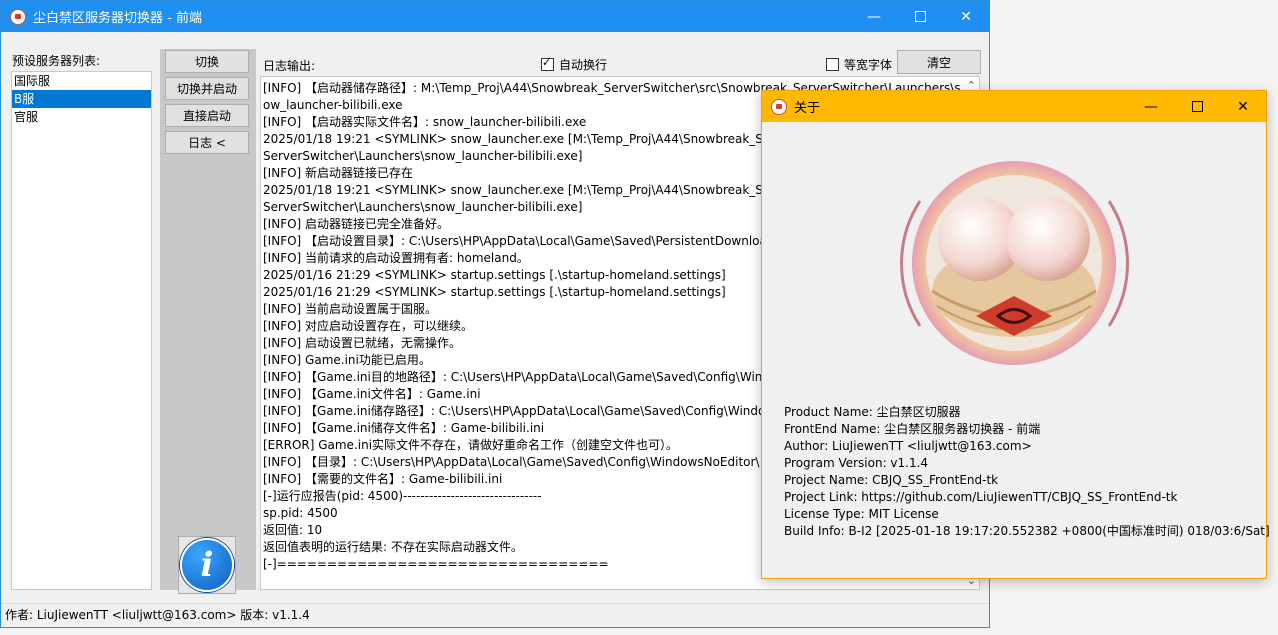 Image resolution: width=1278 pixels, height=635 pixels. What do you see at coordinates (912, 429) in the screenshot?
I see `frontend-name: FrontEnd Name: 尘白禁区服务器切换器 - 前端` at bounding box center [912, 429].